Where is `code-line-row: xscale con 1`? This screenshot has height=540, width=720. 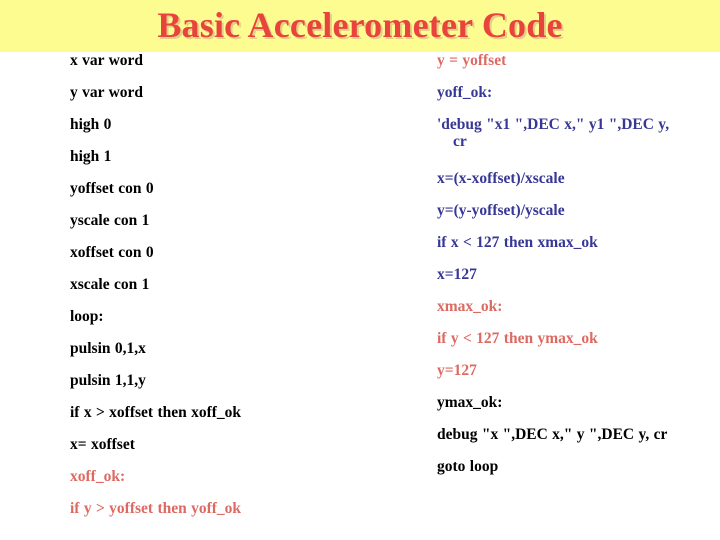
code-line-row: xscale con 1 is located at coordinates (242, 292).